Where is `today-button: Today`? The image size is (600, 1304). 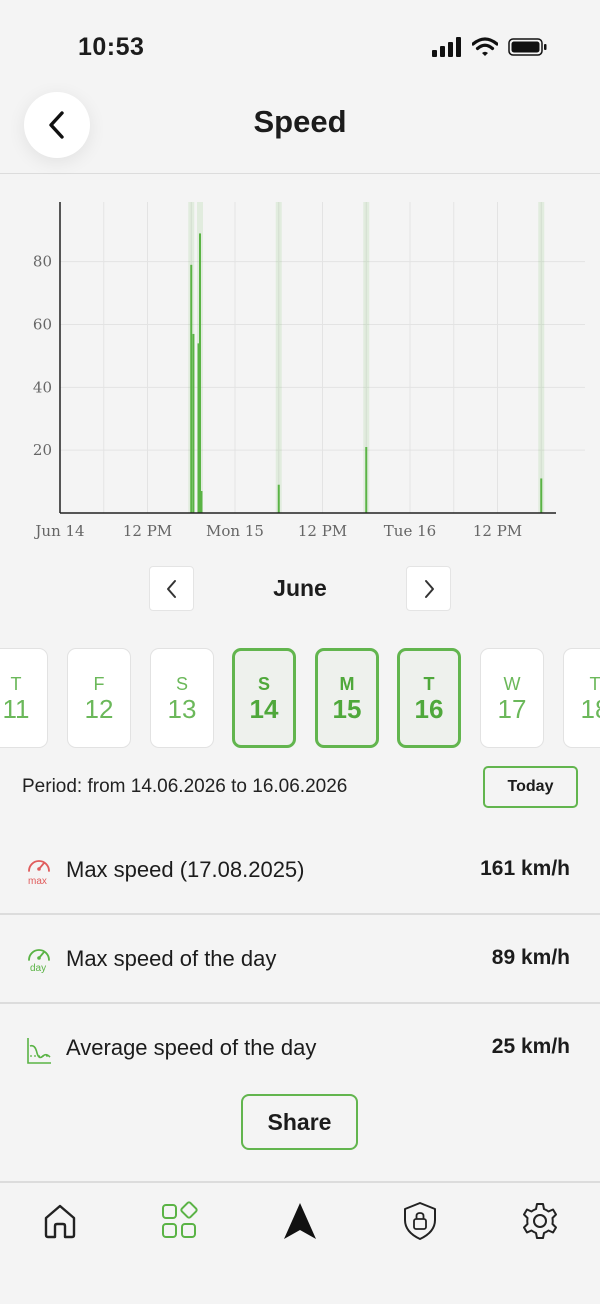 today-button: Today is located at coordinates (530, 787).